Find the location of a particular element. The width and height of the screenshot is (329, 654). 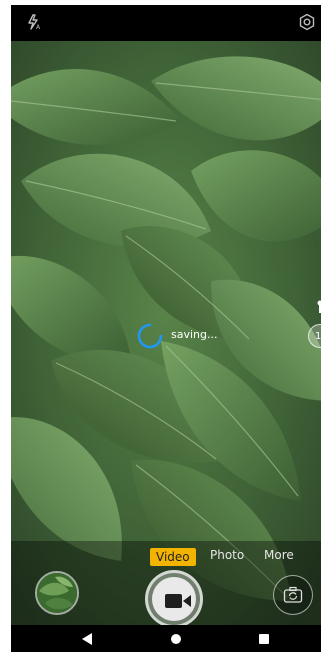

system-nav-bar is located at coordinates (166, 638).